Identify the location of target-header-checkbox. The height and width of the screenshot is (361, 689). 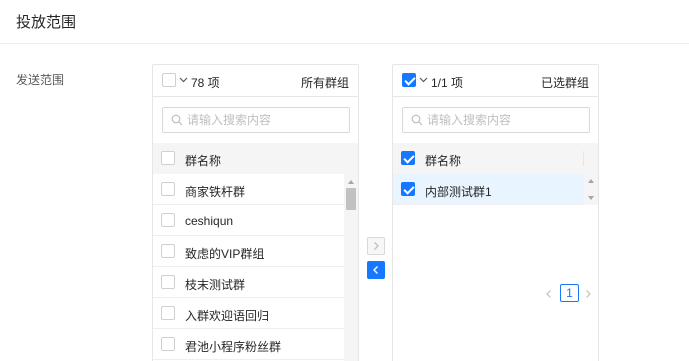
(408, 158).